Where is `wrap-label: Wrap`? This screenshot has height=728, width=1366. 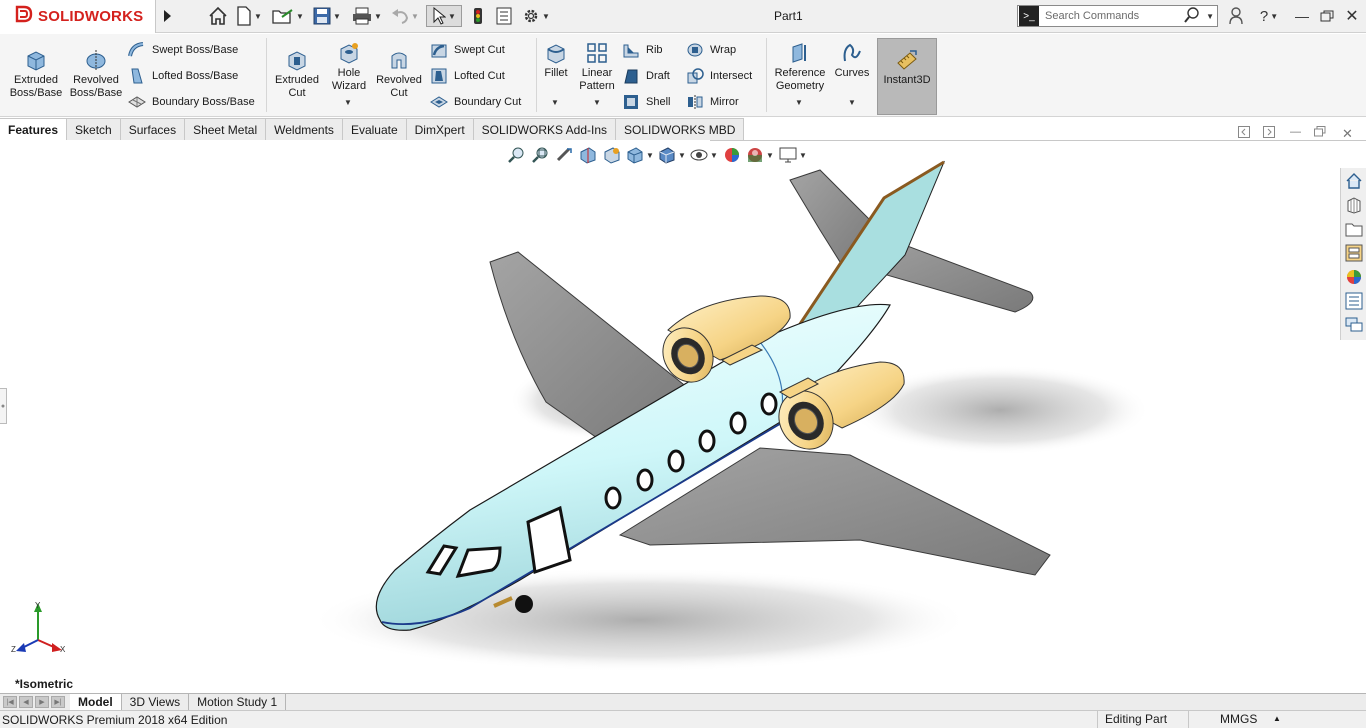
wrap-label: Wrap is located at coordinates (723, 50).